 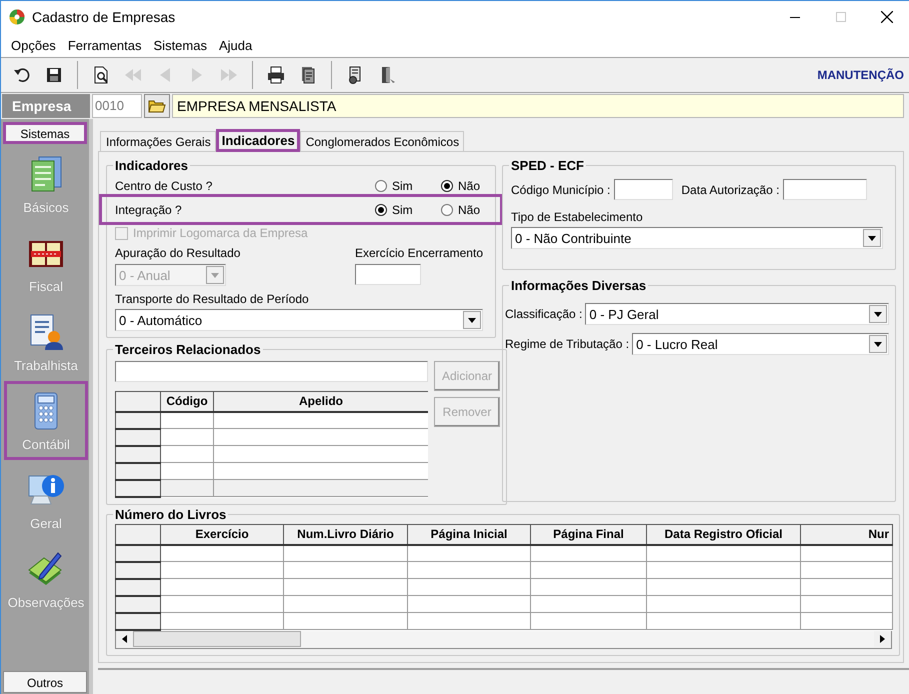 I want to click on app-globe-icon, so click(x=17, y=17).